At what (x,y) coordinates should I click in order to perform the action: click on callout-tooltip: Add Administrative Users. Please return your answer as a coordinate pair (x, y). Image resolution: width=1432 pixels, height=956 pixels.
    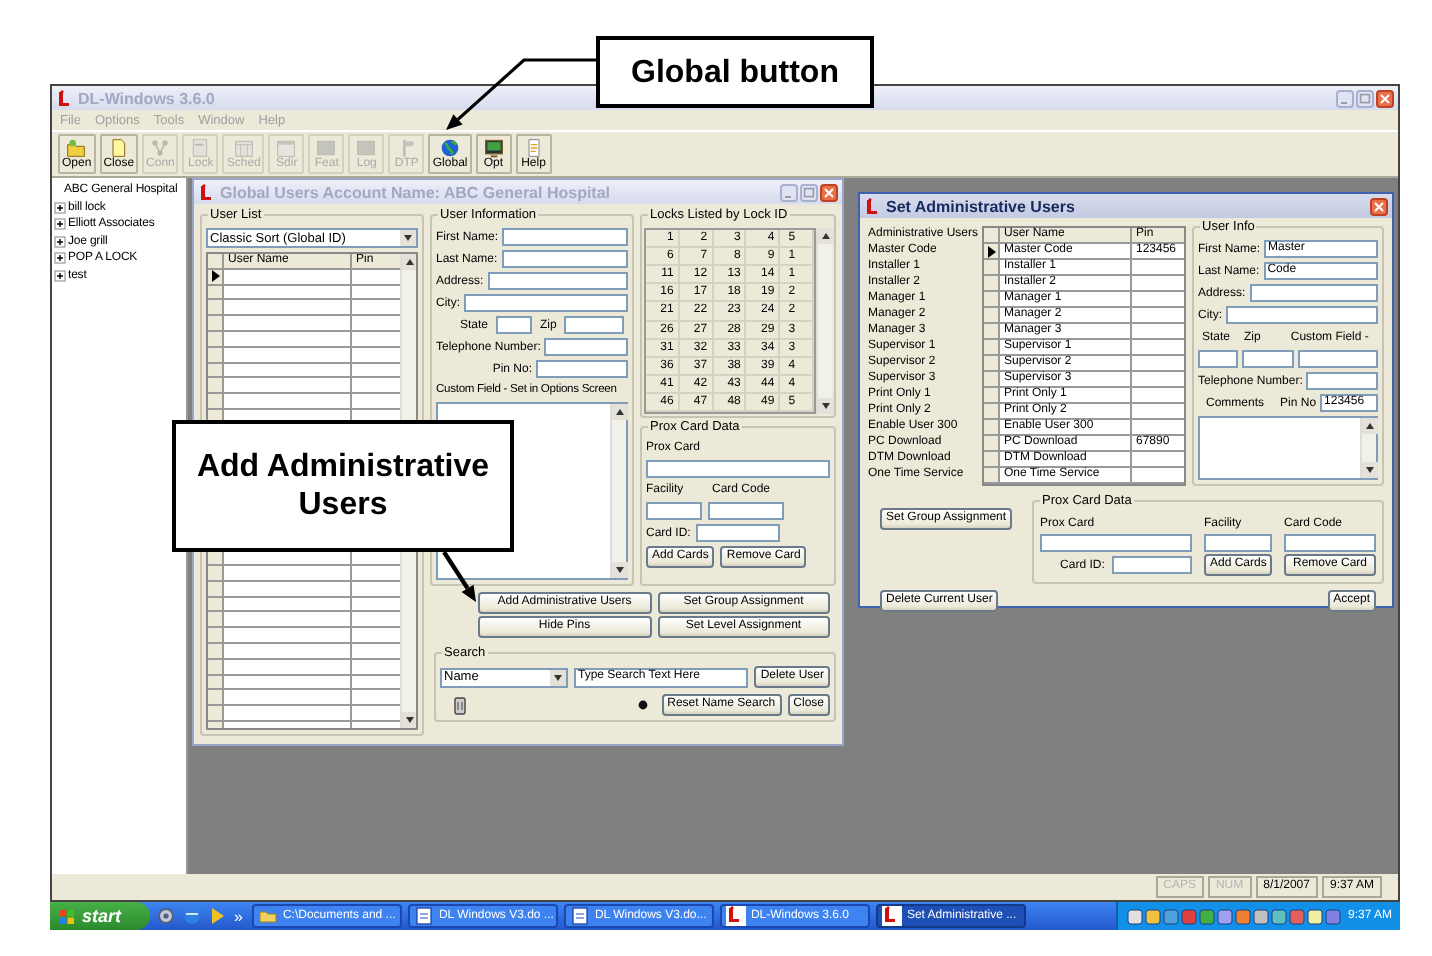
    Looking at the image, I should click on (343, 486).